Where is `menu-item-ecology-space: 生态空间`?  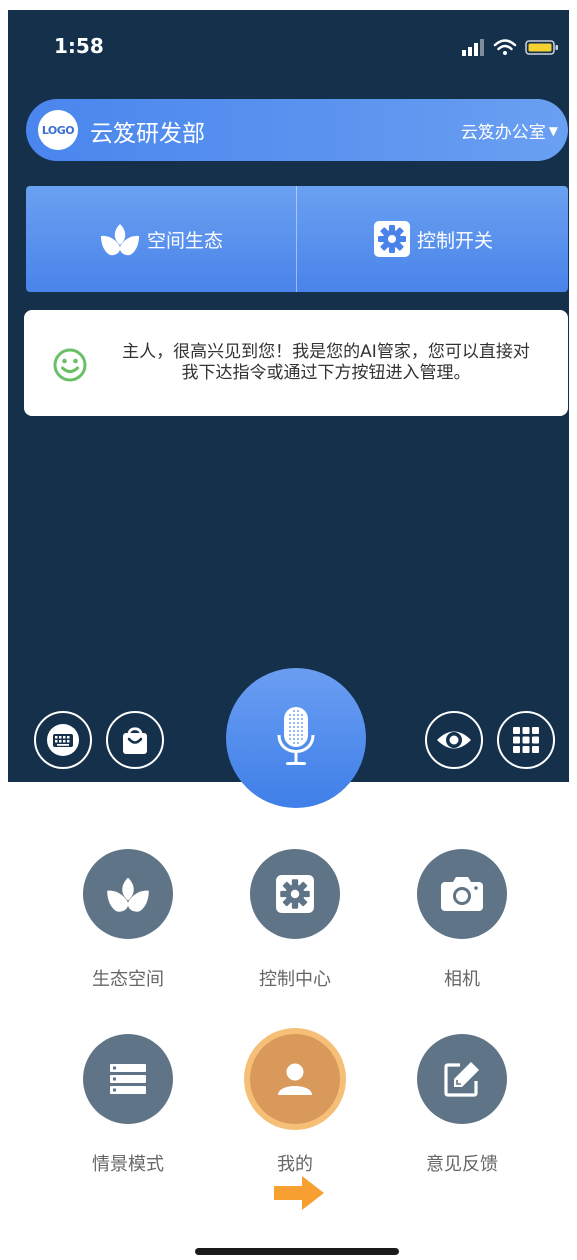
menu-item-ecology-space: 生态空间 is located at coordinates (125, 919).